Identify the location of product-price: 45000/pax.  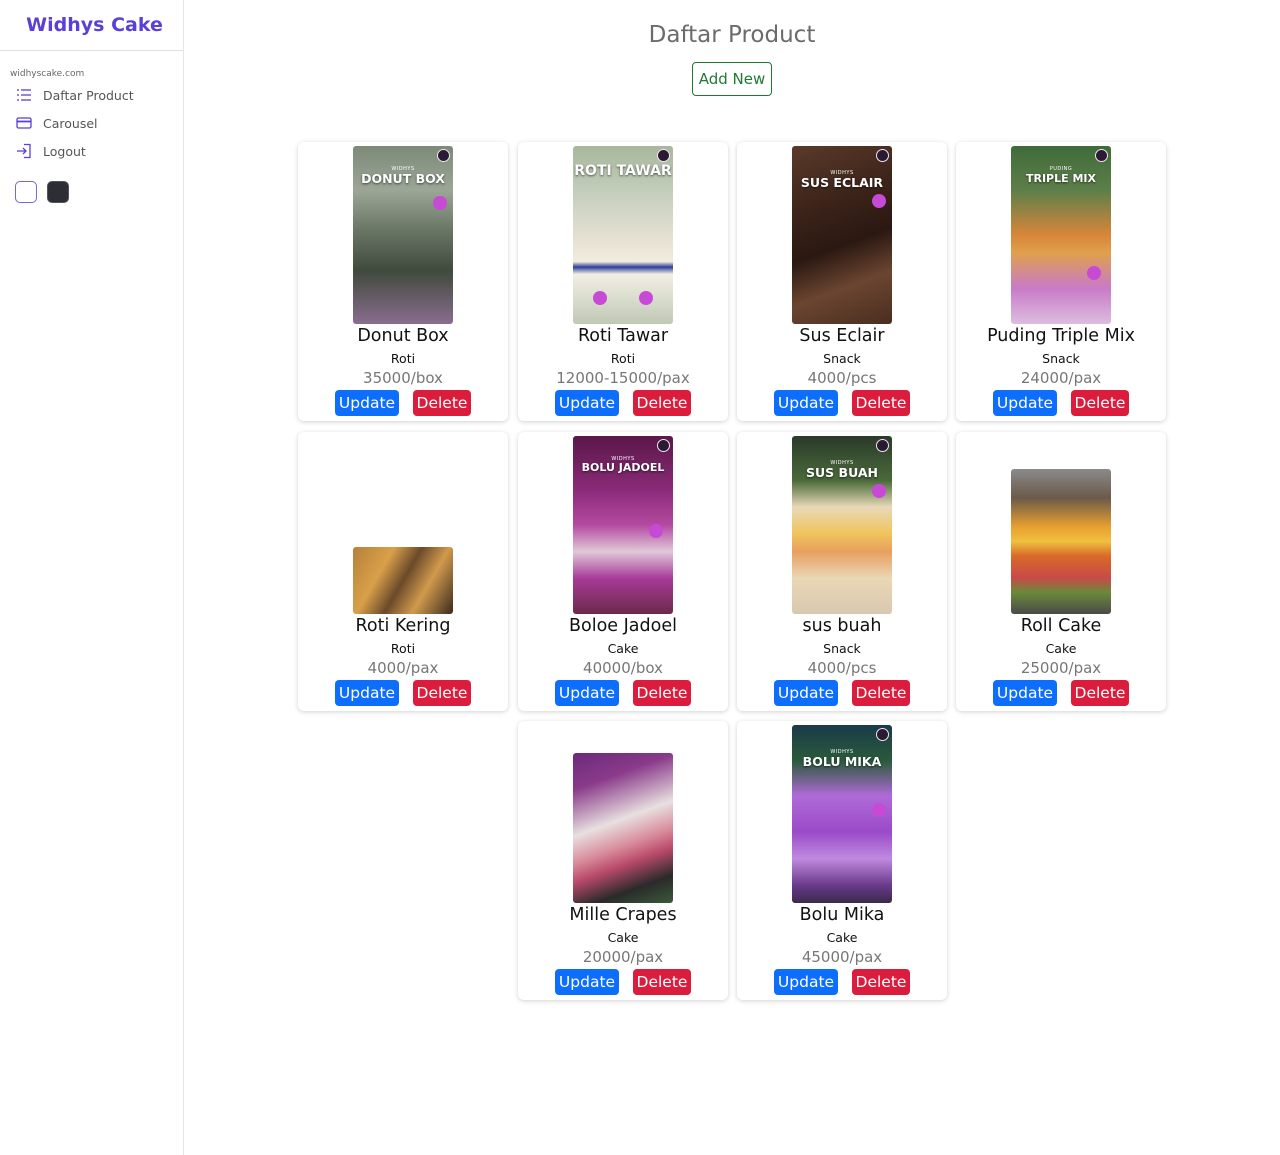
(842, 957).